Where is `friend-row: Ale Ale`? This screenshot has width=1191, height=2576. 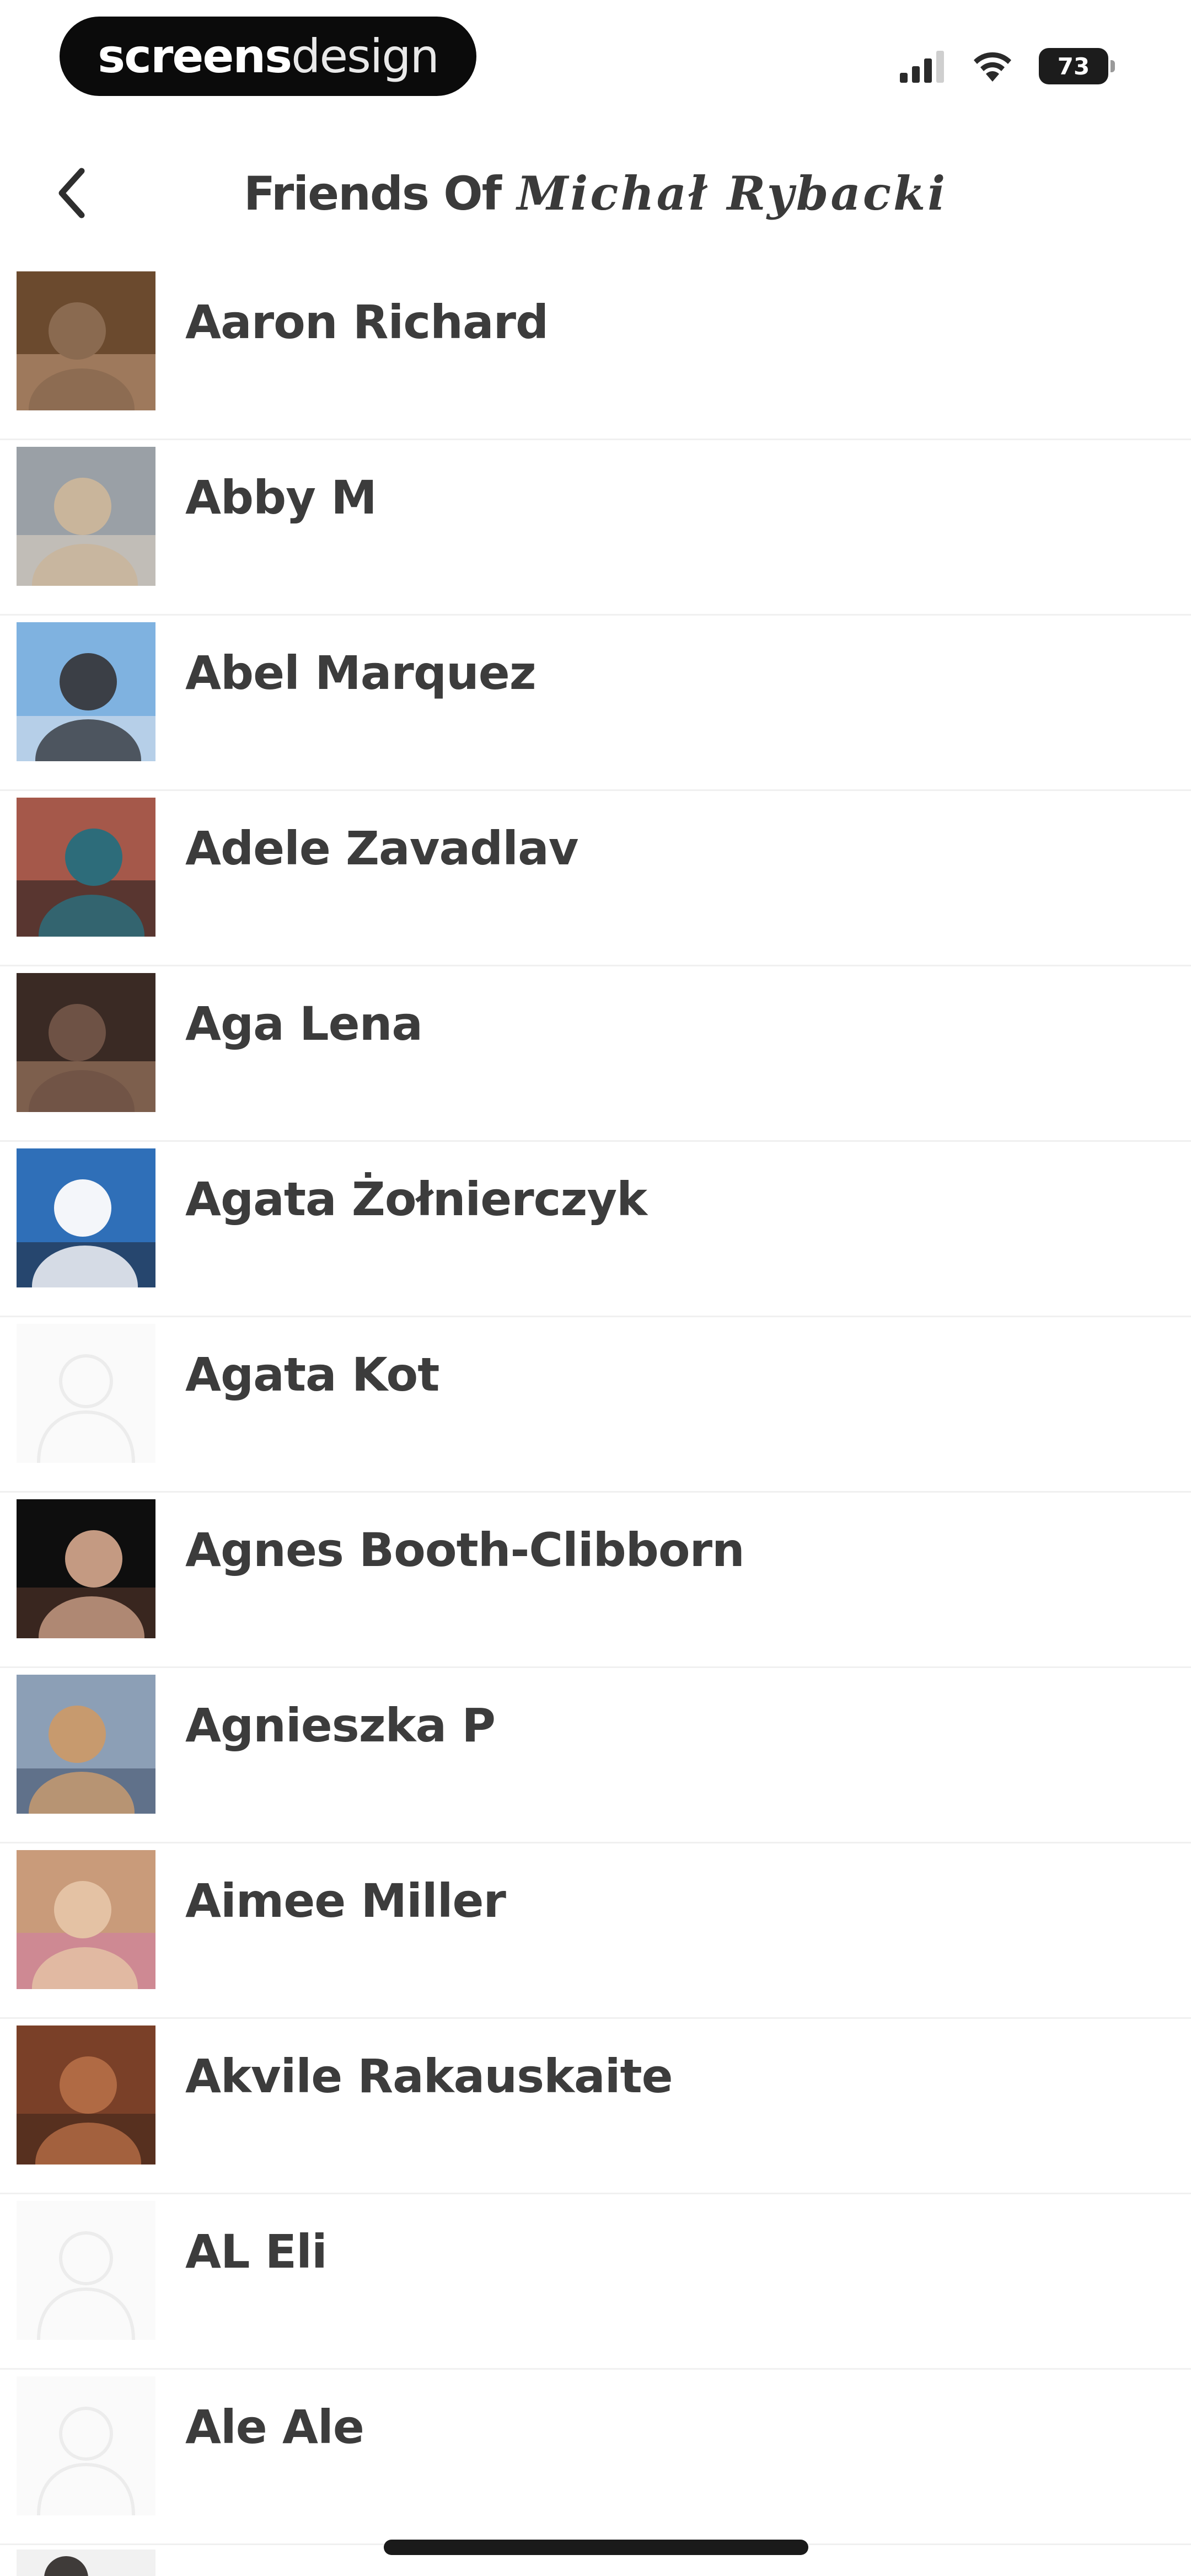 friend-row: Ale Ale is located at coordinates (595, 2457).